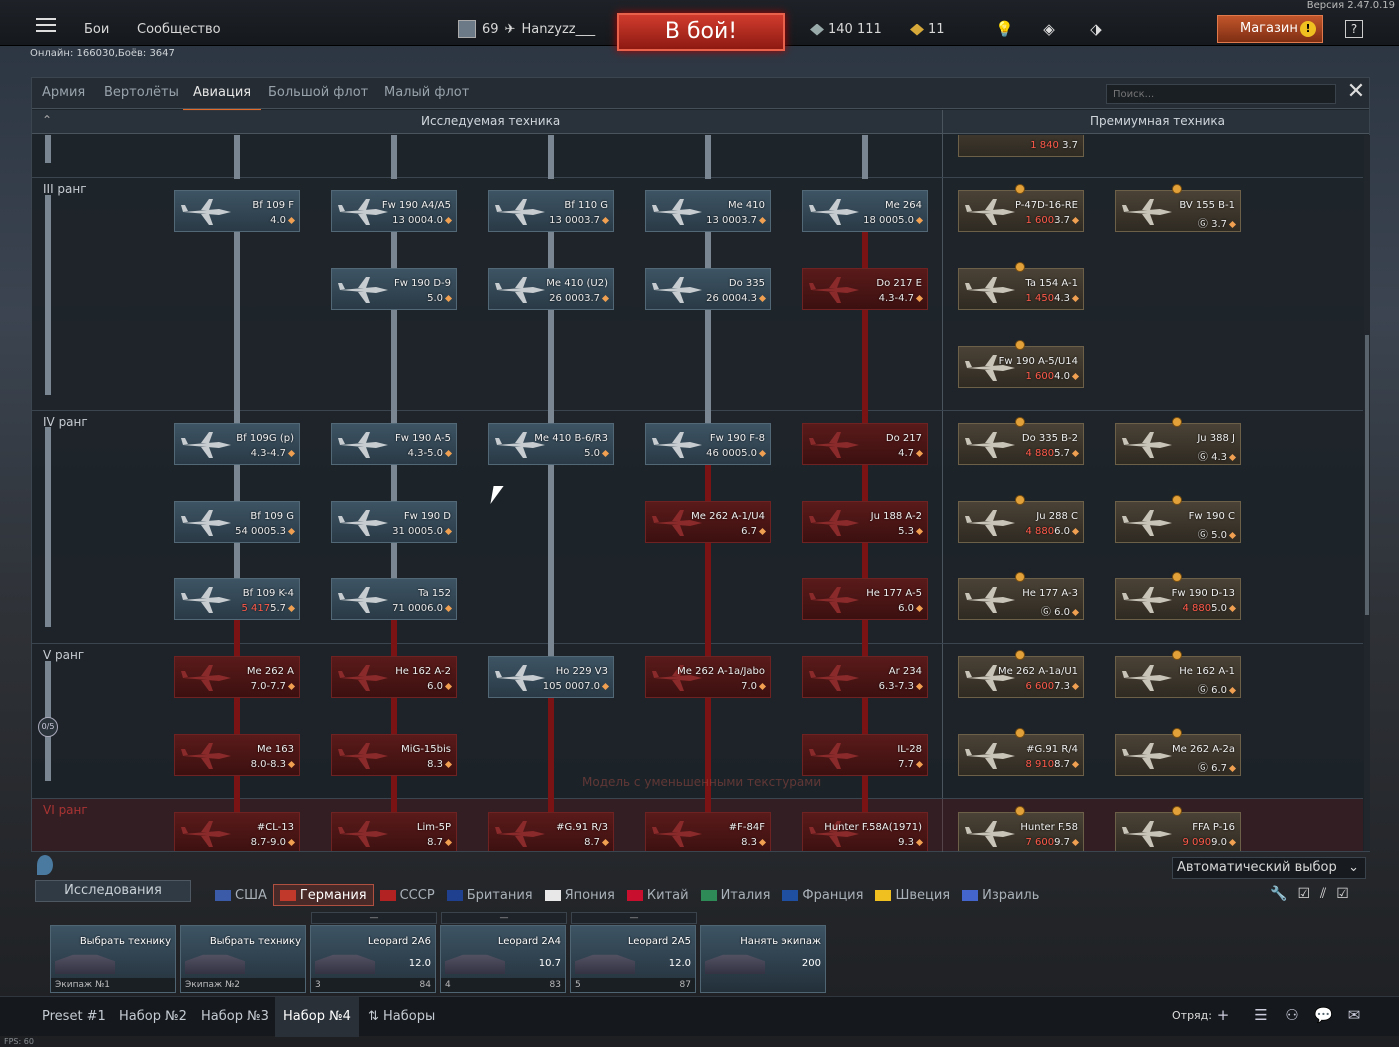 Image resolution: width=1399 pixels, height=1047 pixels. I want to click on wrench-icon: 🔧, so click(1278, 894).